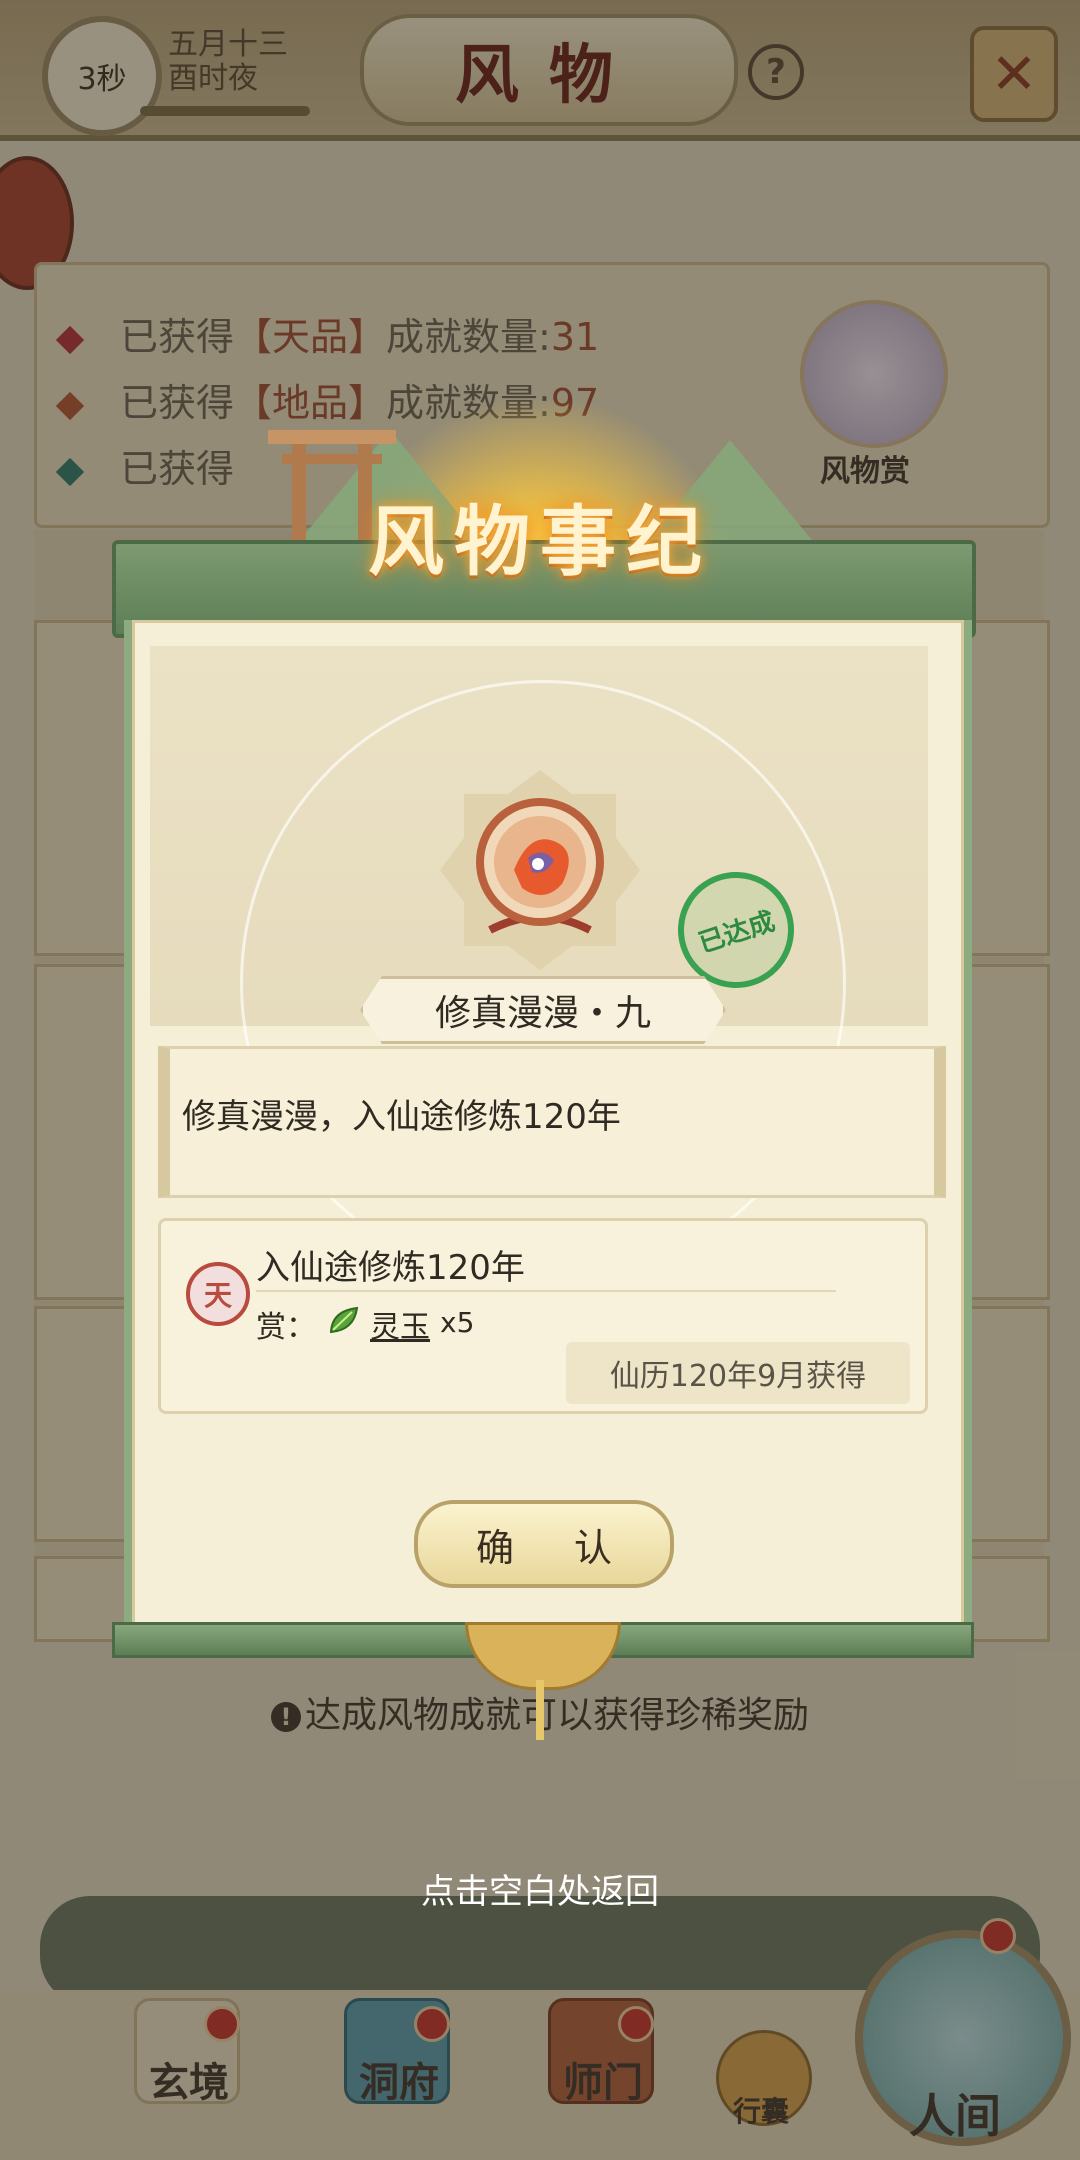  I want to click on achievement-name-bar: 修真漫漫・九, so click(543, 1010).